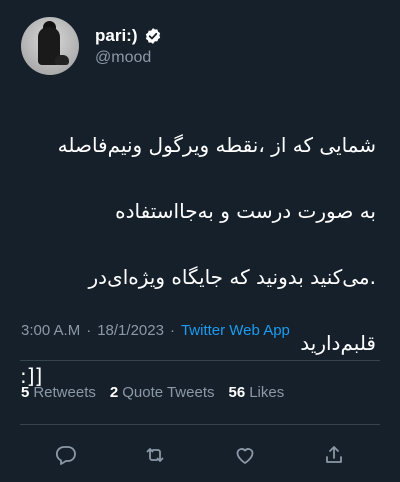 Image resolution: width=400 pixels, height=482 pixels. What do you see at coordinates (232, 277) in the screenshot?
I see `tweet-text-line: .می‌کنید بدونید که جایگاه ویژه‌ای‌در` at bounding box center [232, 277].